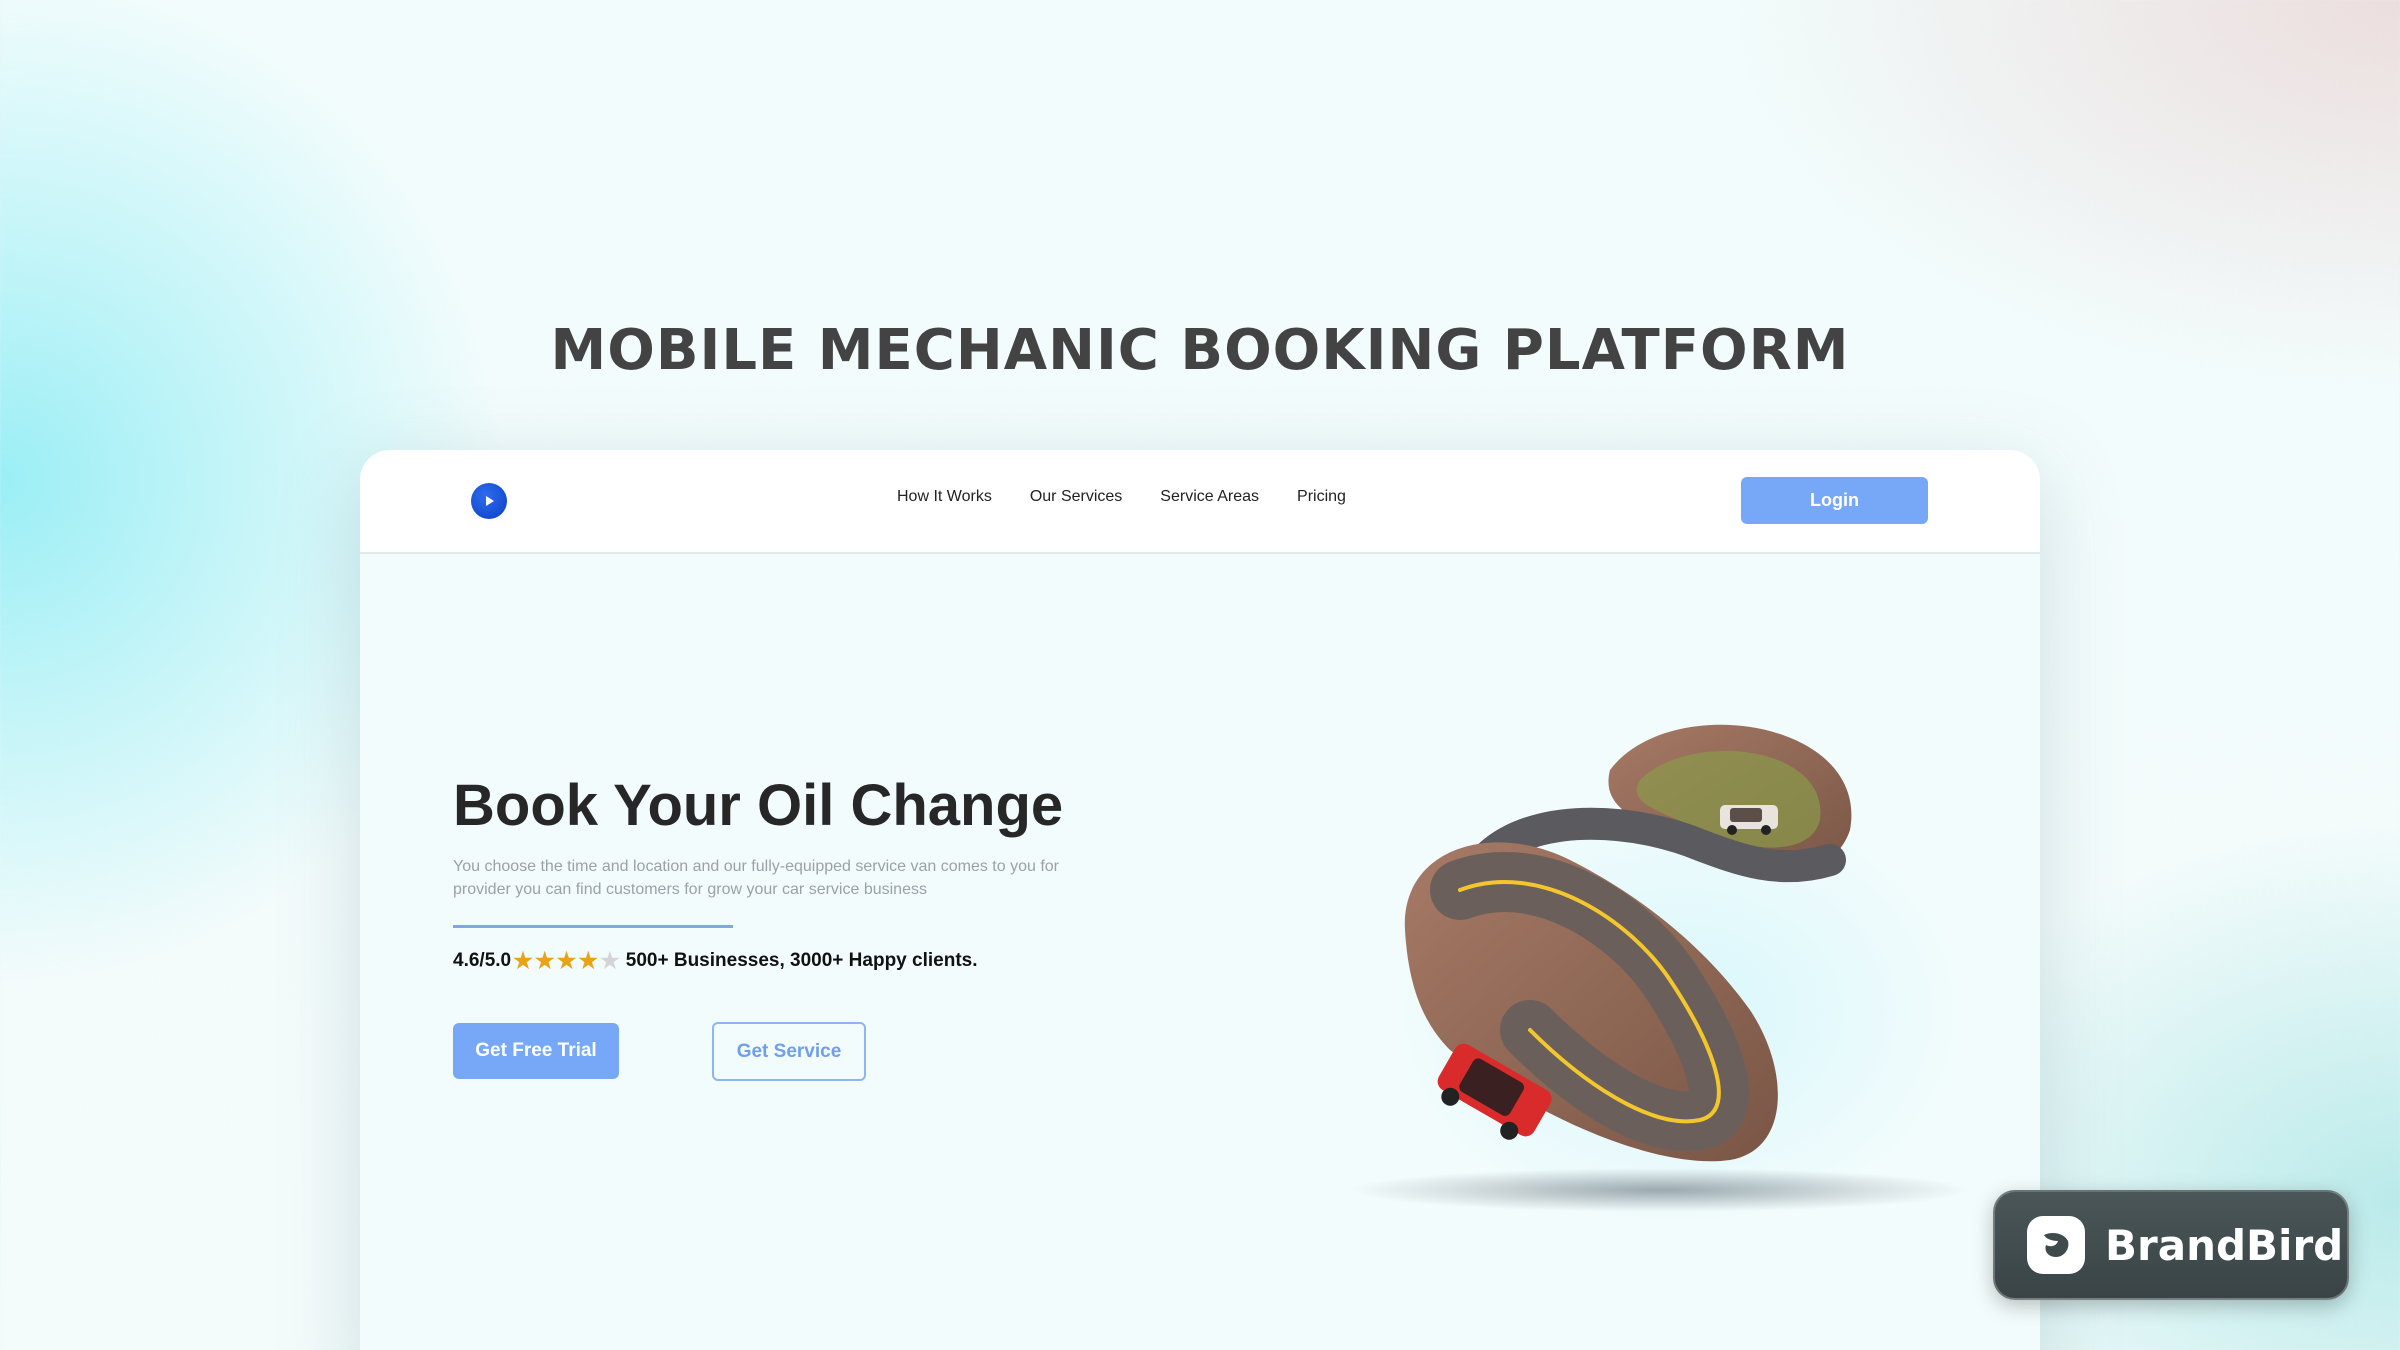  I want to click on rating-stars: ★ ★ ★ ★ ★, so click(567, 961).